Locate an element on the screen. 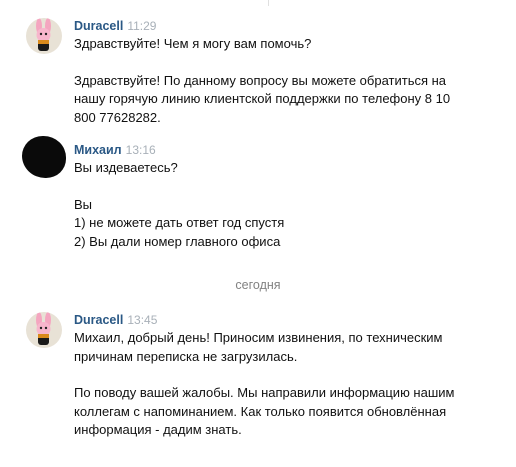  message-text: 1) не можете дать ответ год спустя is located at coordinates (179, 222).